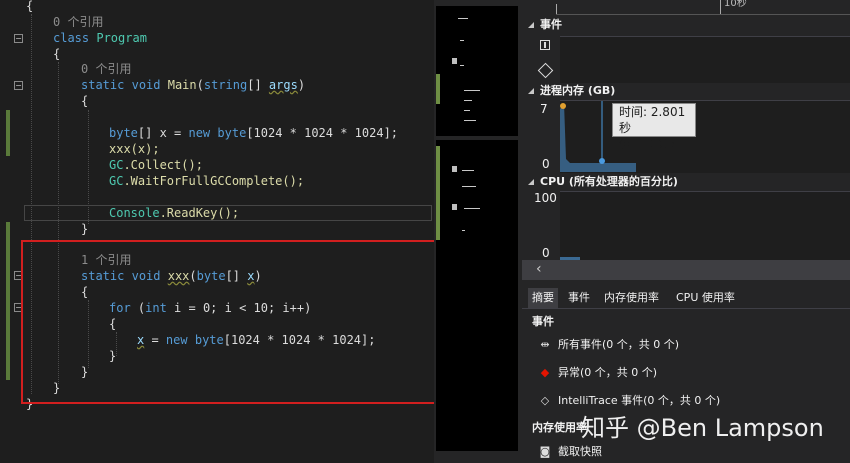  What do you see at coordinates (652, 120) in the screenshot?
I see `tooltip-time: 时间: 2.801秒` at bounding box center [652, 120].